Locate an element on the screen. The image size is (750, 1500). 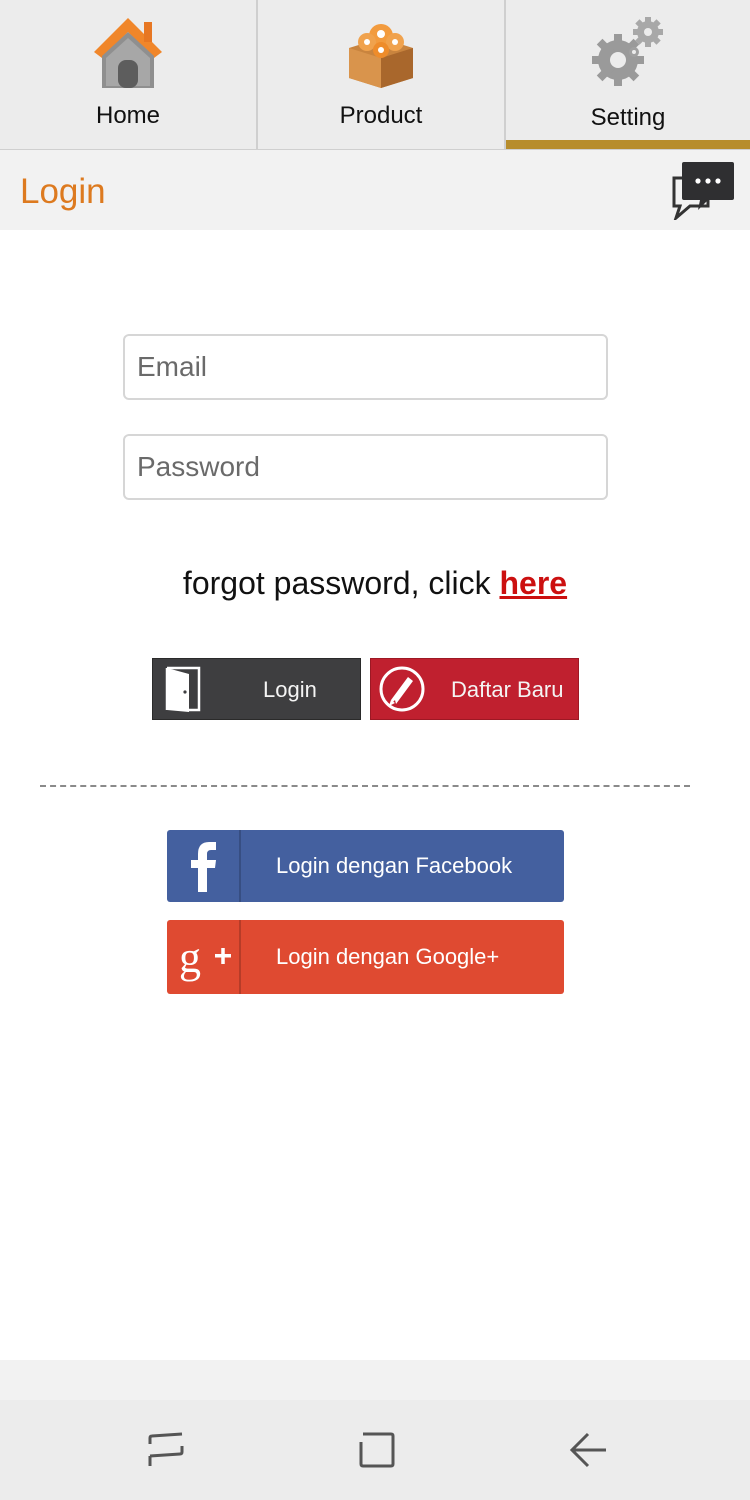
tab-product-label: Product is located at coordinates (381, 115).